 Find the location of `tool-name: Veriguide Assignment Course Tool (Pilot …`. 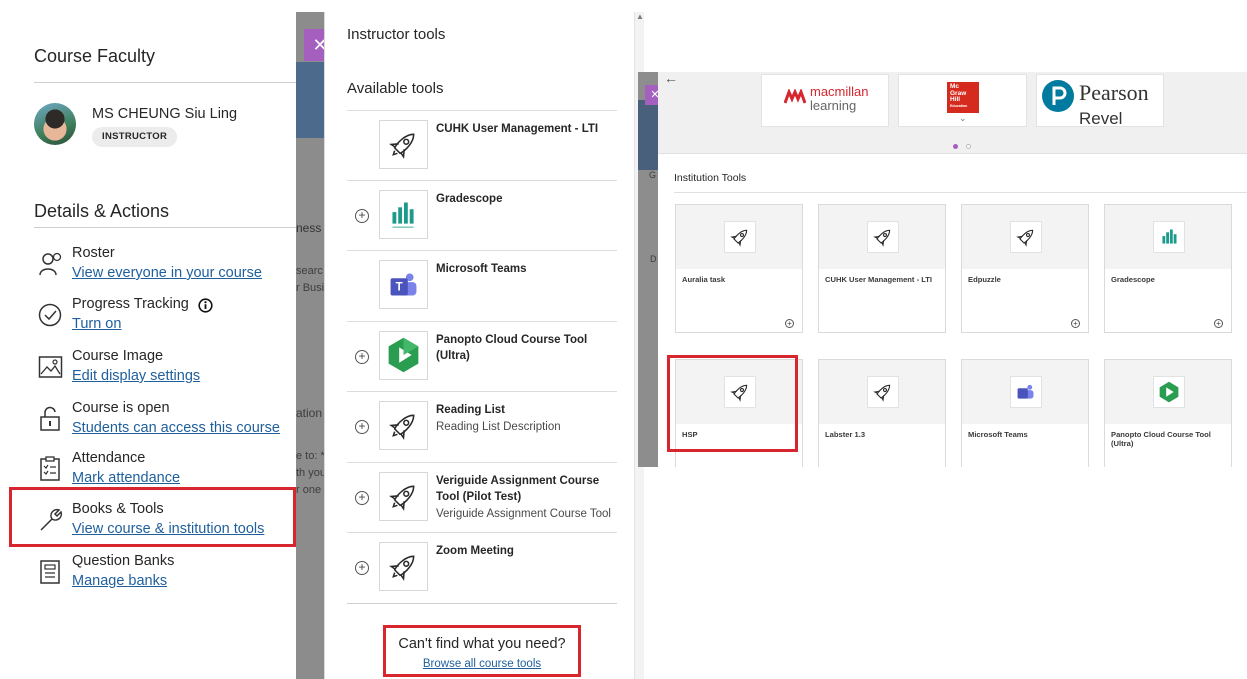

tool-name: Veriguide Assignment Course Tool (Pilot … is located at coordinates (518, 489).